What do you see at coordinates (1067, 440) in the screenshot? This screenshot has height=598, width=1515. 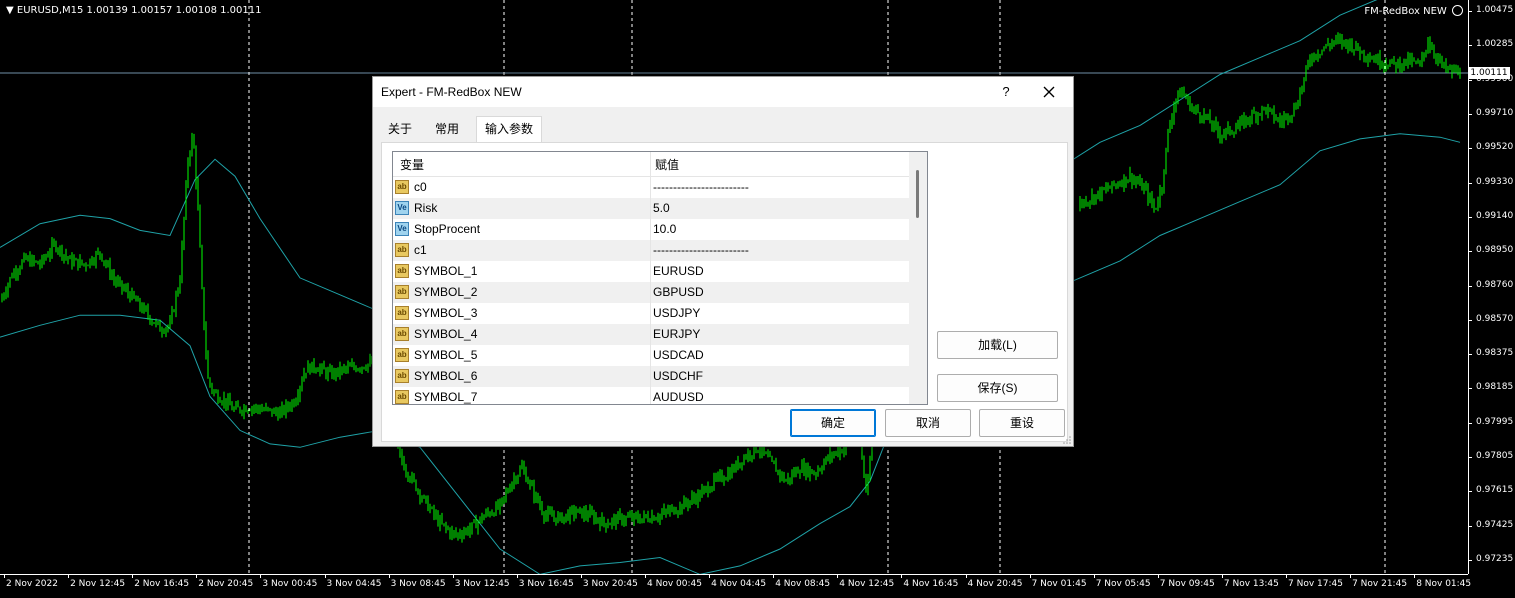 I see `resize-grip-icon` at bounding box center [1067, 440].